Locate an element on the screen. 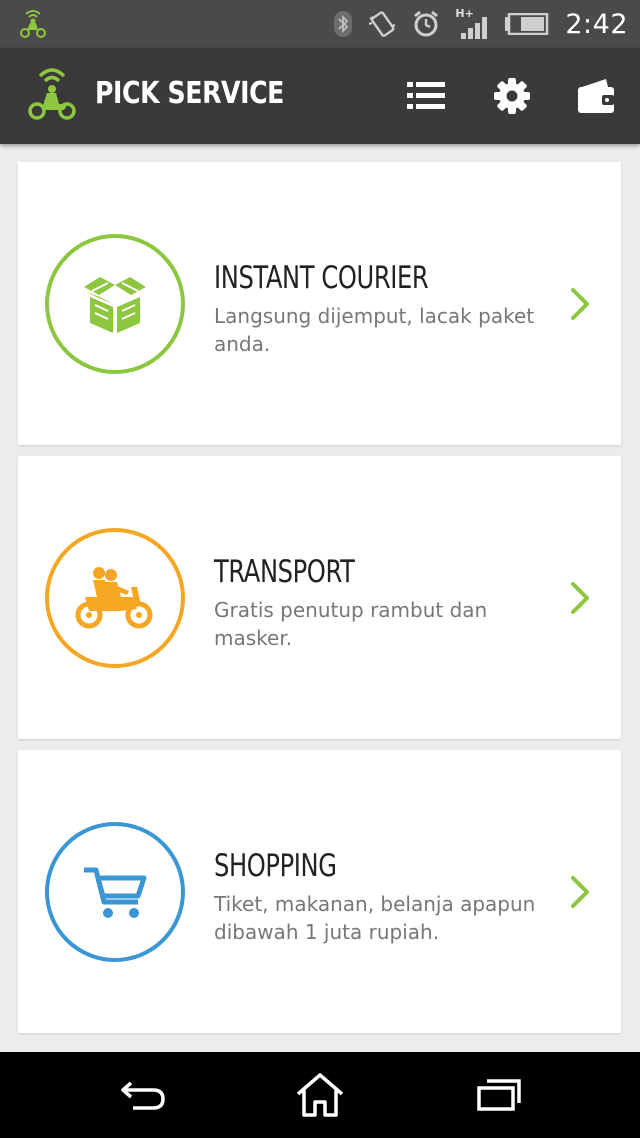  service-name: INSTANT COURIER is located at coordinates (321, 278).